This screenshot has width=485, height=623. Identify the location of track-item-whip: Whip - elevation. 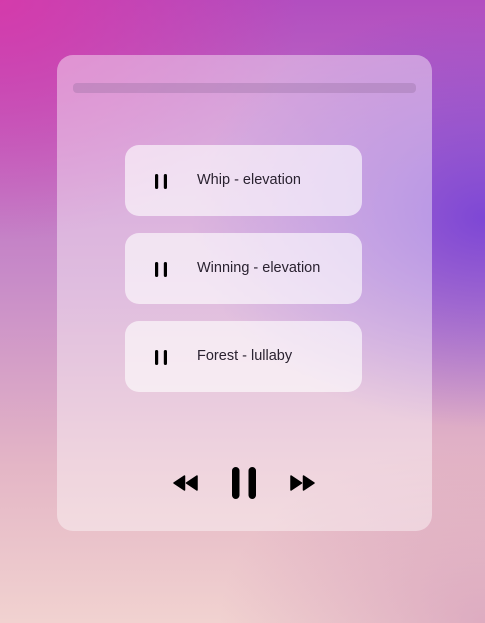
(243, 180).